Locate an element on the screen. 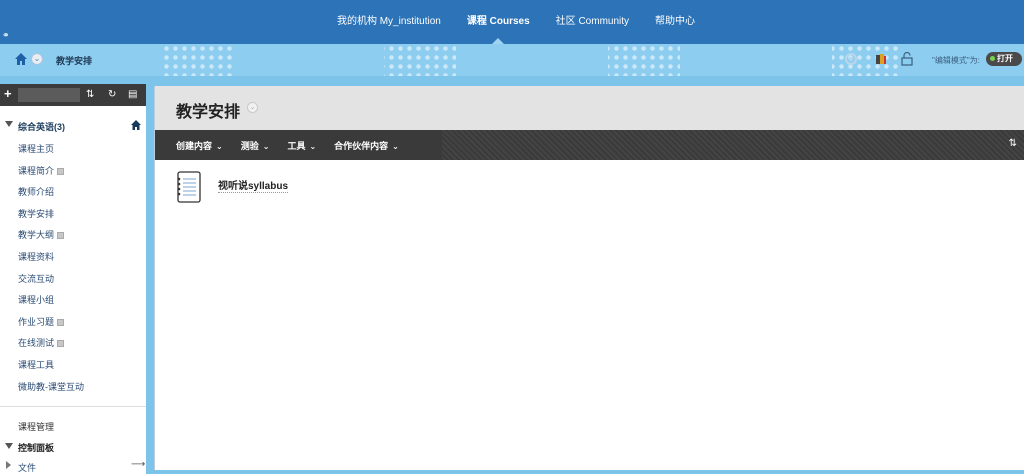 The image size is (1024, 474). arrow-right-icon: ⟶ is located at coordinates (138, 464).